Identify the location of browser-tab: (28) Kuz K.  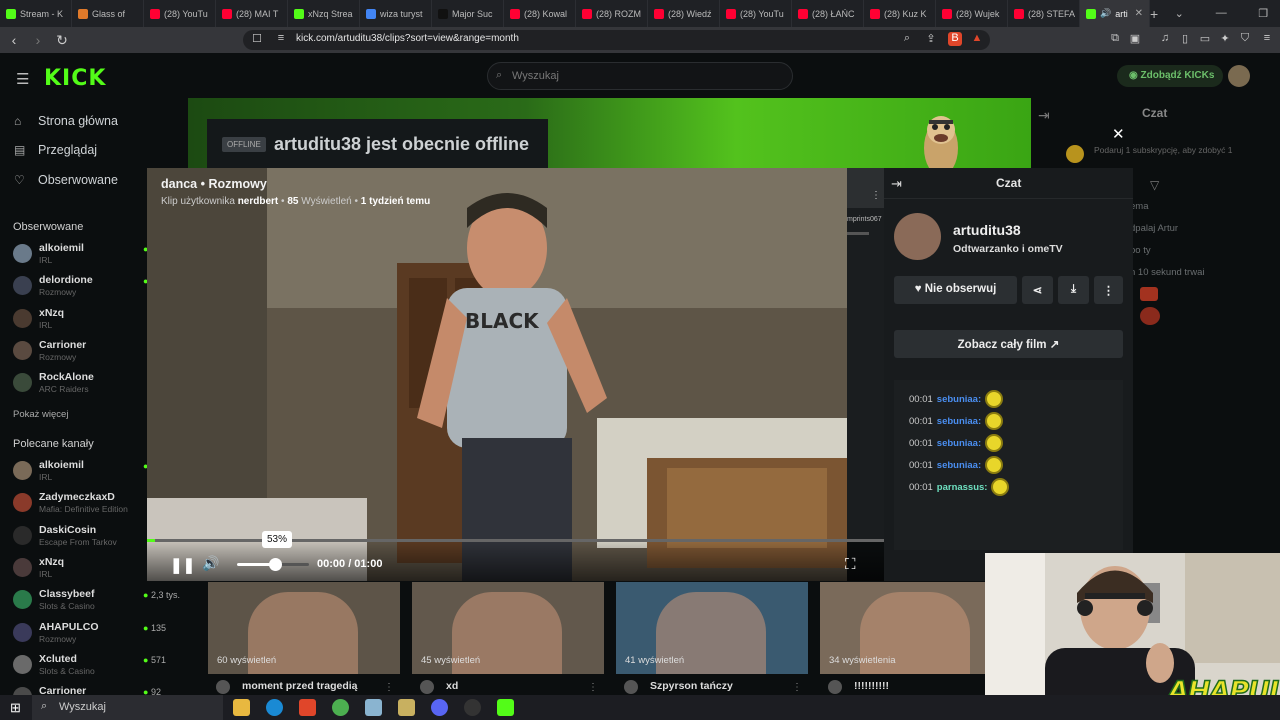
(900, 13).